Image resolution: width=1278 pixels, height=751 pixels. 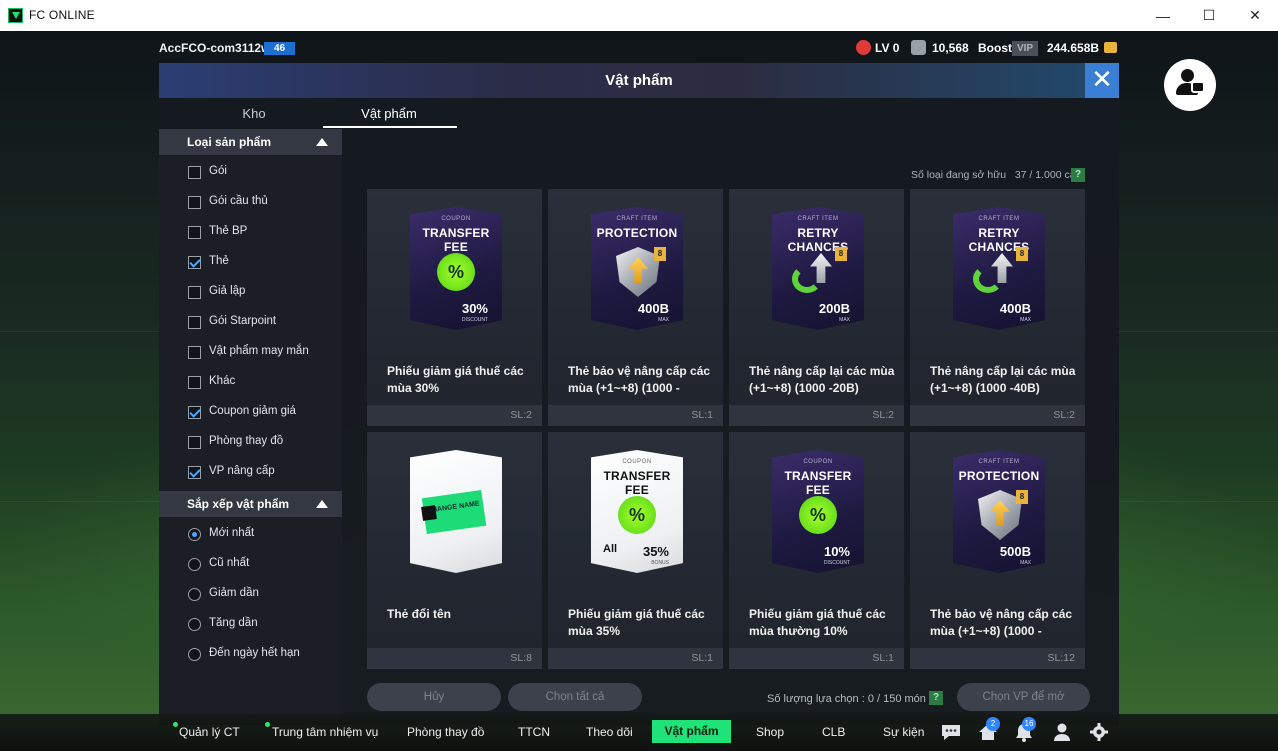 What do you see at coordinates (254, 113) in the screenshot?
I see `tab-kho: Kho` at bounding box center [254, 113].